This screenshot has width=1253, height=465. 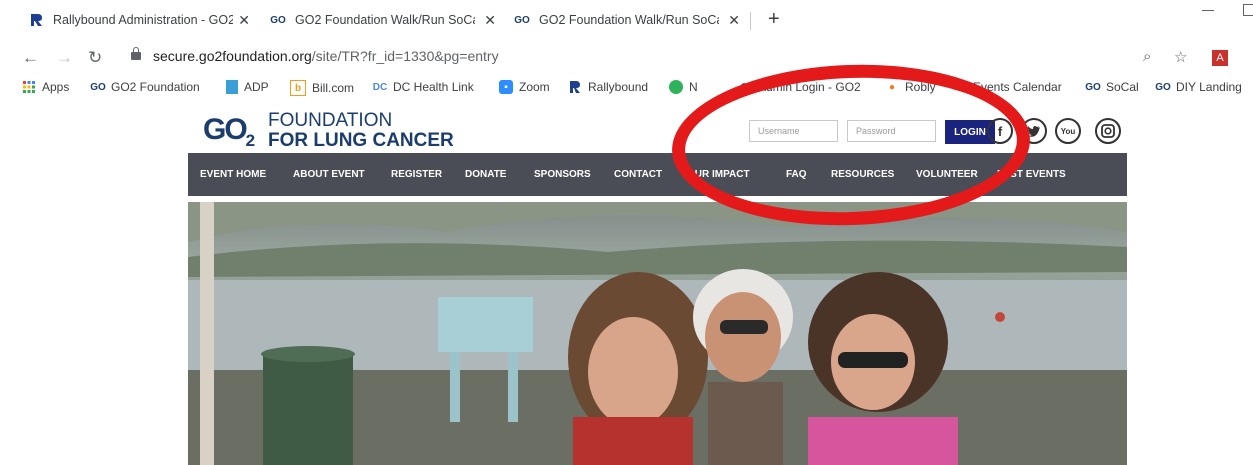 What do you see at coordinates (155, 87) in the screenshot?
I see `bookmark-label: GO2 Foundation` at bounding box center [155, 87].